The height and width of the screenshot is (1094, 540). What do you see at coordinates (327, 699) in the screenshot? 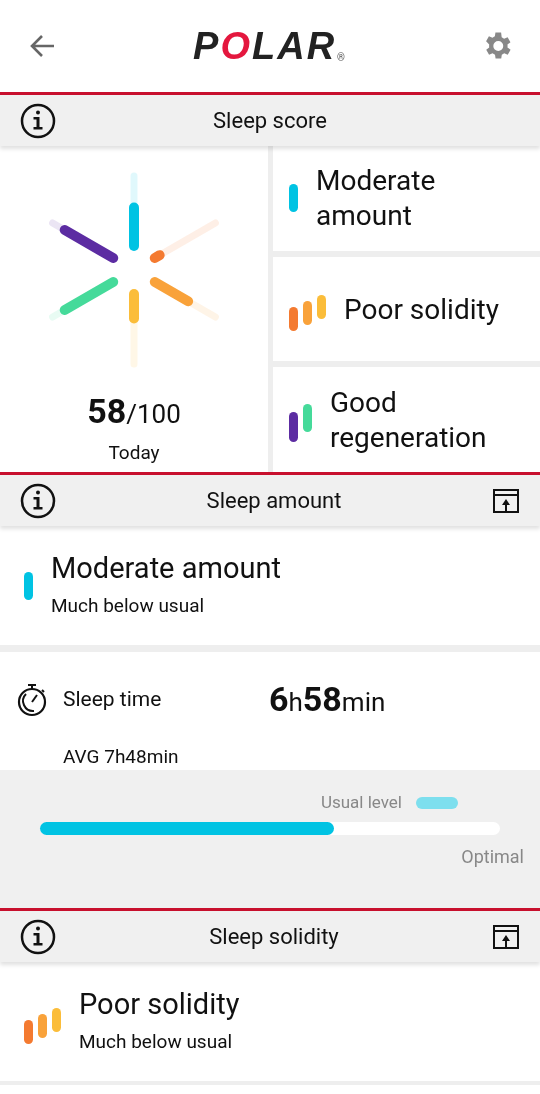
I see `sleep-time-value: 6h58min` at bounding box center [327, 699].